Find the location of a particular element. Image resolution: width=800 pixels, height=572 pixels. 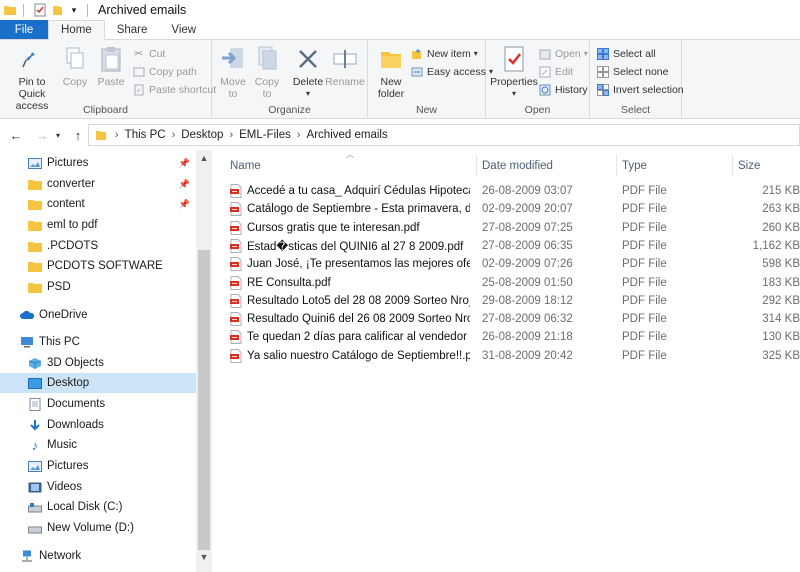

3d-objects-icon is located at coordinates (35, 363).